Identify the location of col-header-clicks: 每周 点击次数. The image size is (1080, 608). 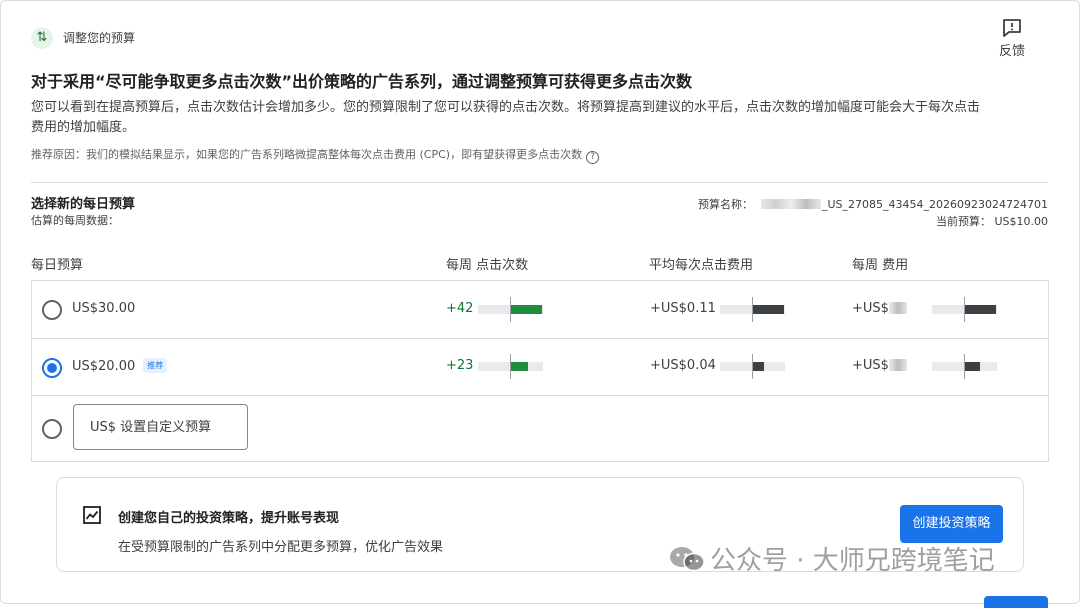
(487, 265).